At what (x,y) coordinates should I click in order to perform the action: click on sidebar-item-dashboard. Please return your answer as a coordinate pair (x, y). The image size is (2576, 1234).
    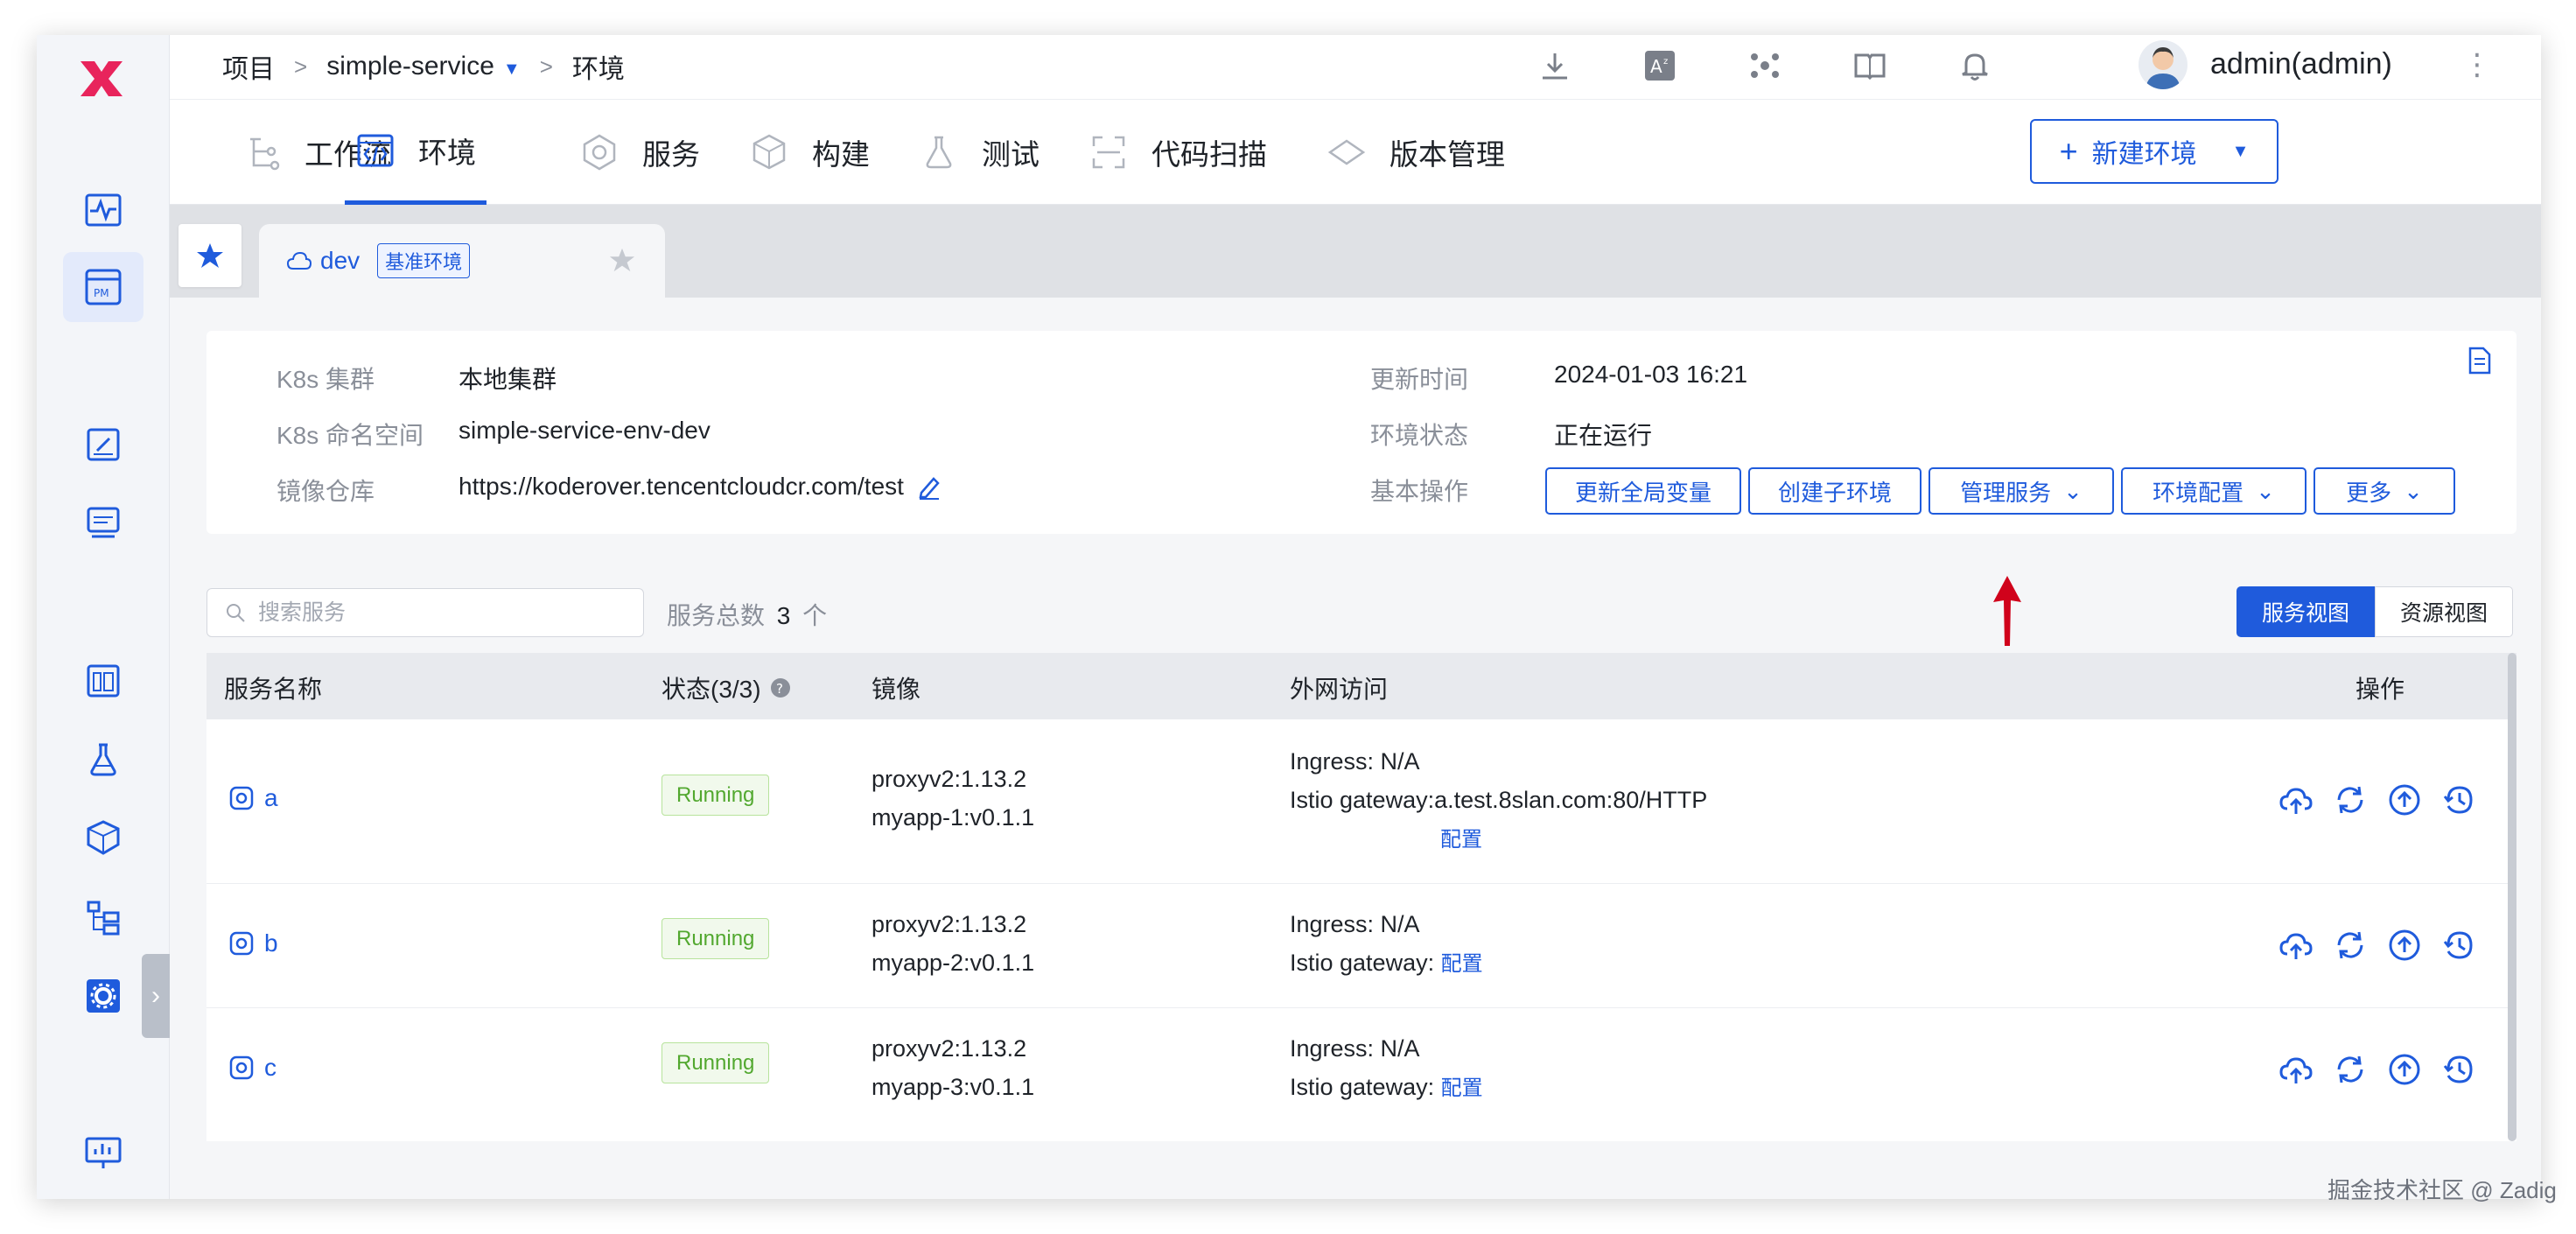
    Looking at the image, I should click on (103, 681).